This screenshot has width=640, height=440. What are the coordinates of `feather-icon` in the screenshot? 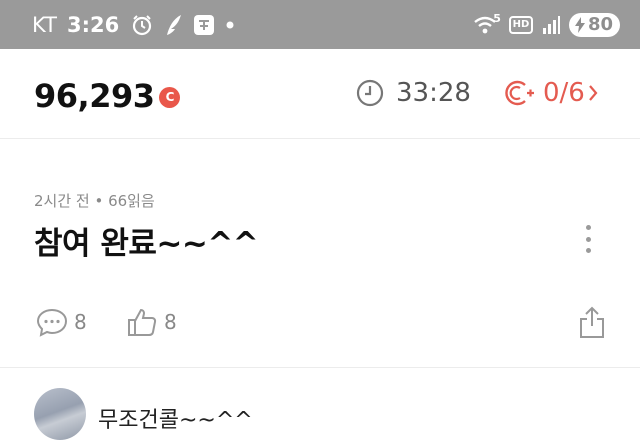 It's located at (173, 25).